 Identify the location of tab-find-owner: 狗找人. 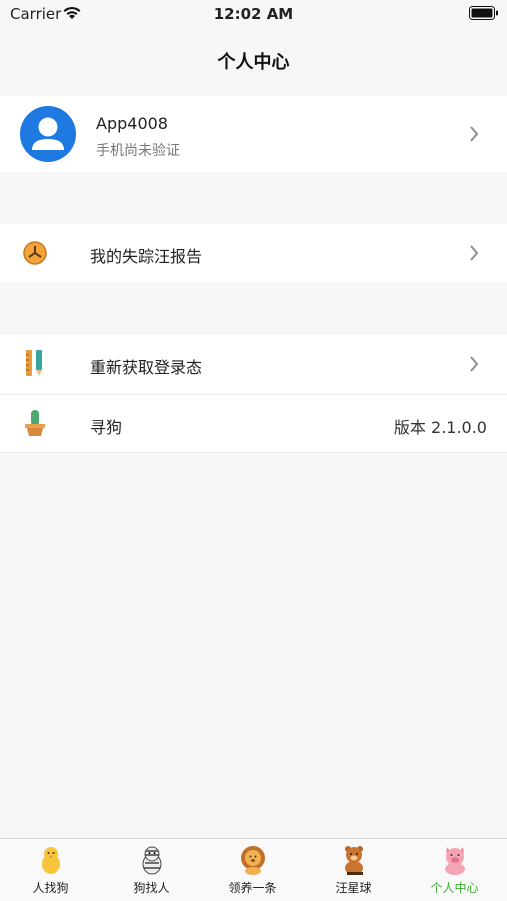
(151, 870).